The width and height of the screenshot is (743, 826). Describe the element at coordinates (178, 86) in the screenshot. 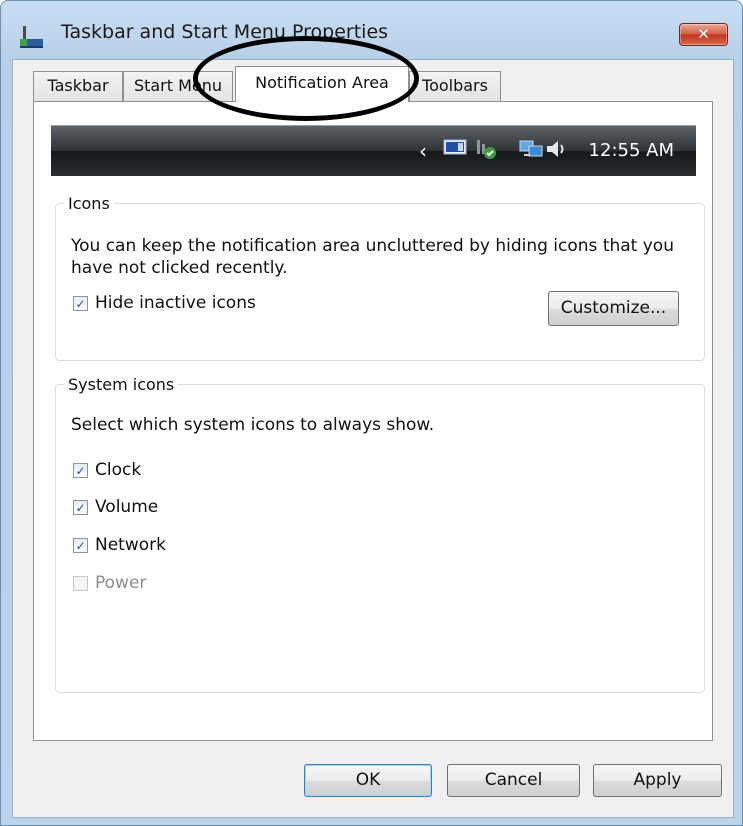

I see `tab-start-menu: Start Menu` at that location.